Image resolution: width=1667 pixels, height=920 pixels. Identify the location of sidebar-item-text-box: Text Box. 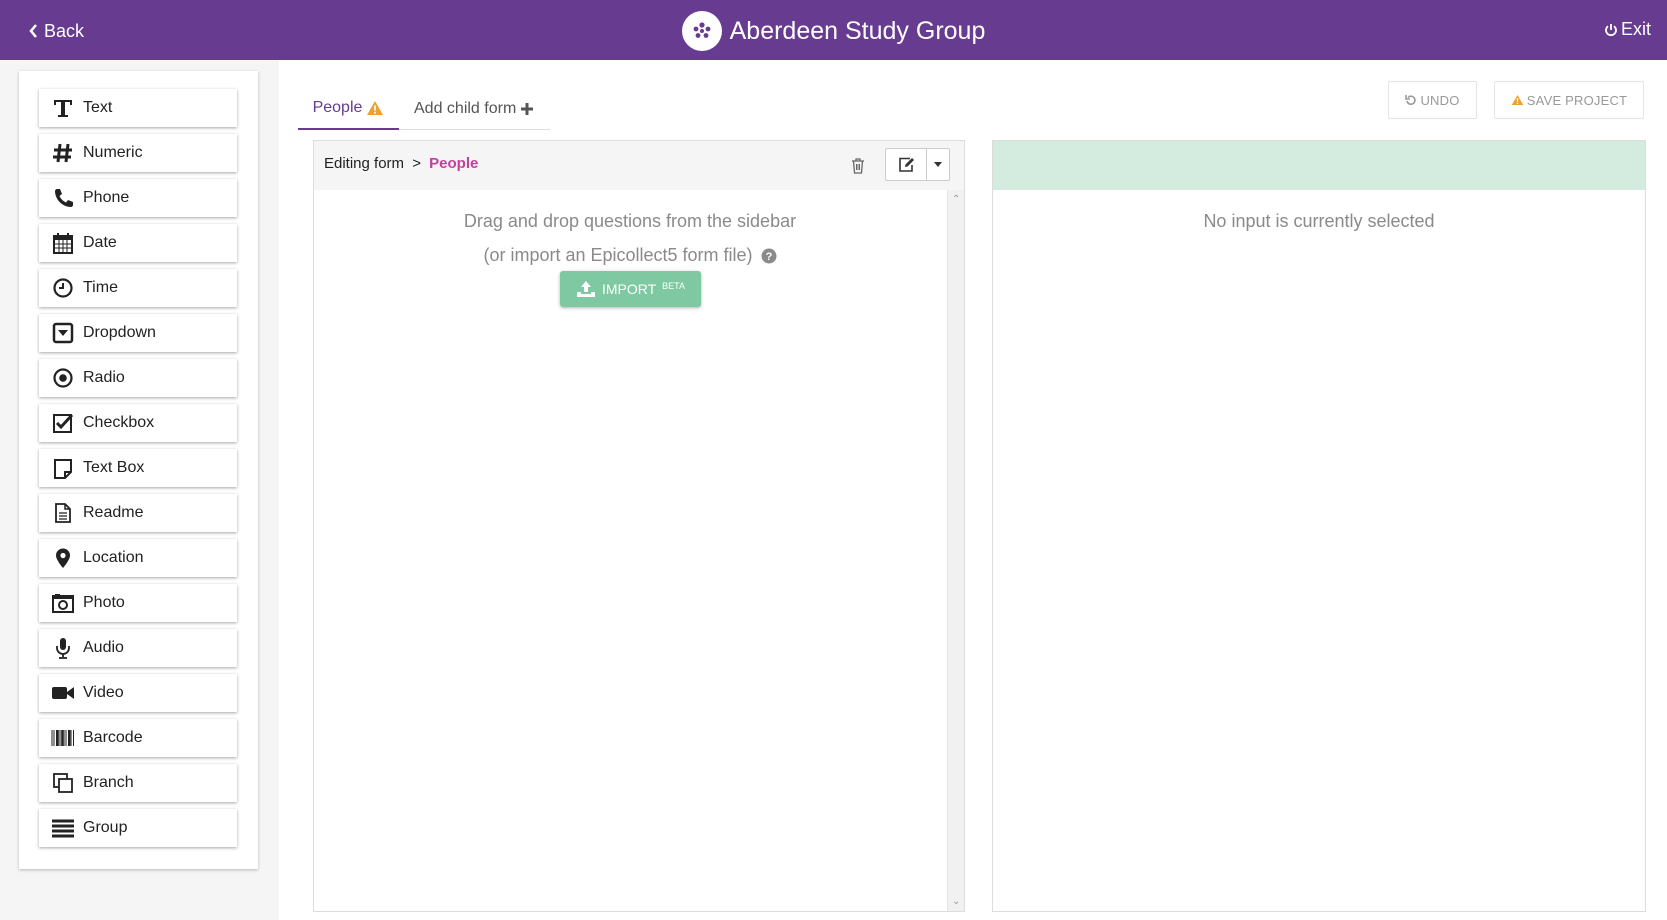
(138, 468).